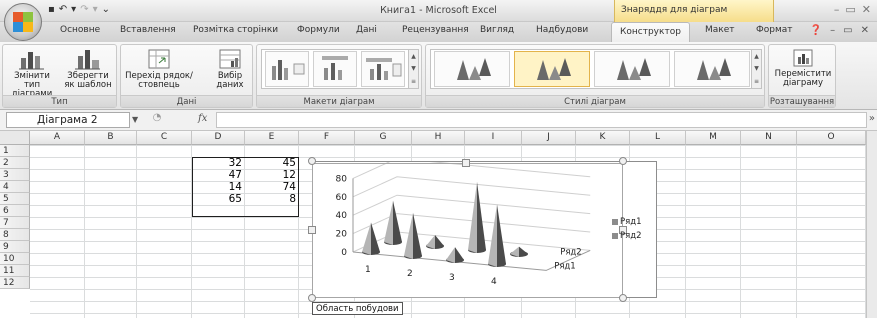  What do you see at coordinates (831, 138) in the screenshot?
I see `column-header-o: O` at bounding box center [831, 138].